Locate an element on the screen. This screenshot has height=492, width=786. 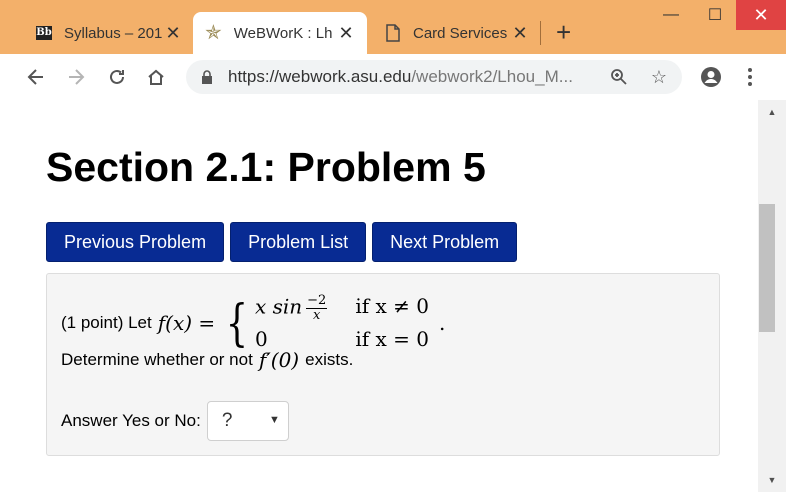
previous-problem-button: Previous Problem is located at coordinates (135, 242).